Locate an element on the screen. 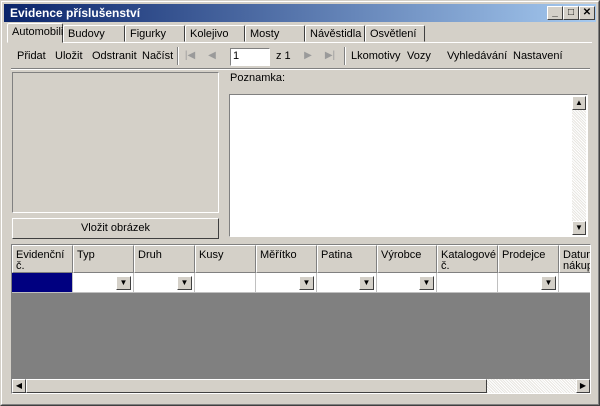  tab-figurky: Figurky is located at coordinates (155, 33).